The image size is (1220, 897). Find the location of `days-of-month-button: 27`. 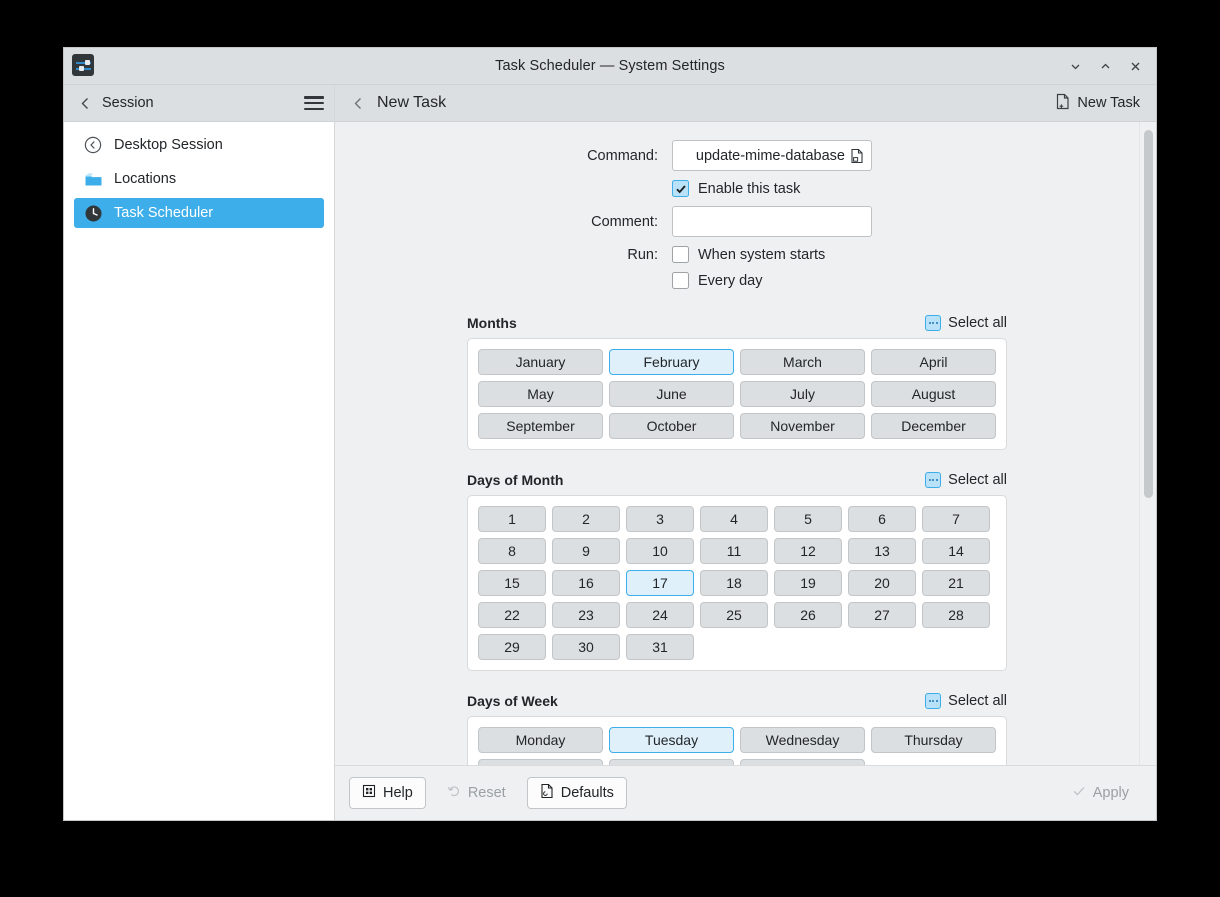

days-of-month-button: 27 is located at coordinates (882, 615).